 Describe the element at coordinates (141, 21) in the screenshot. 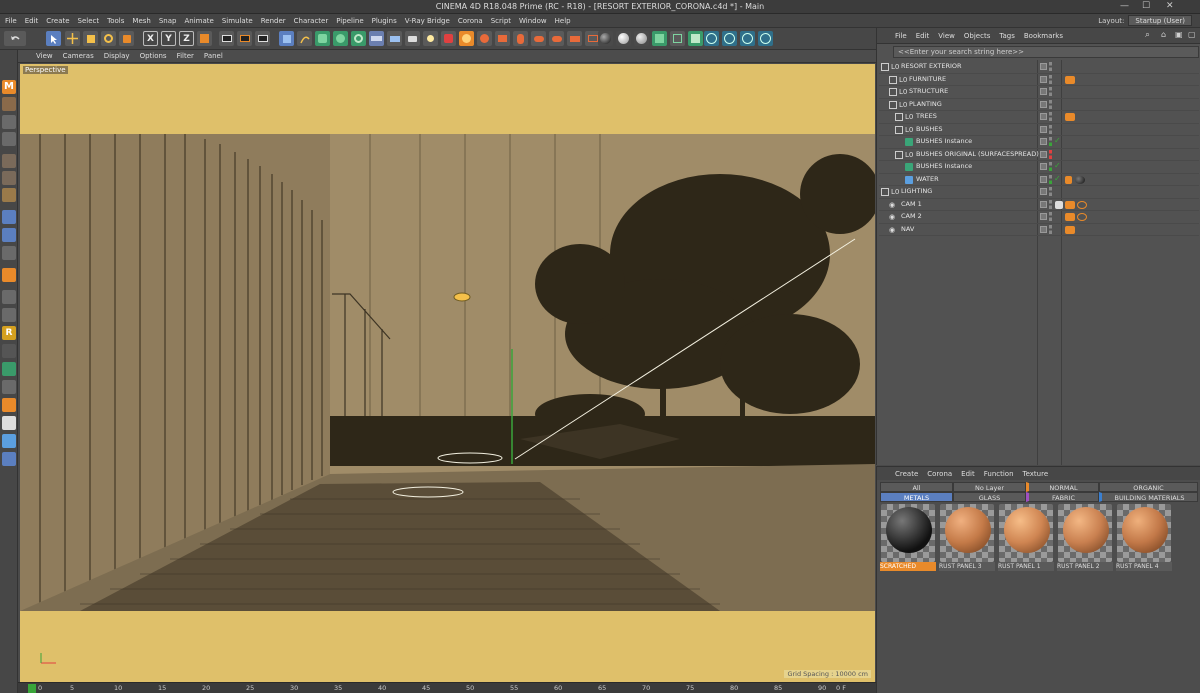

I see `menu-mesh: Mesh` at that location.